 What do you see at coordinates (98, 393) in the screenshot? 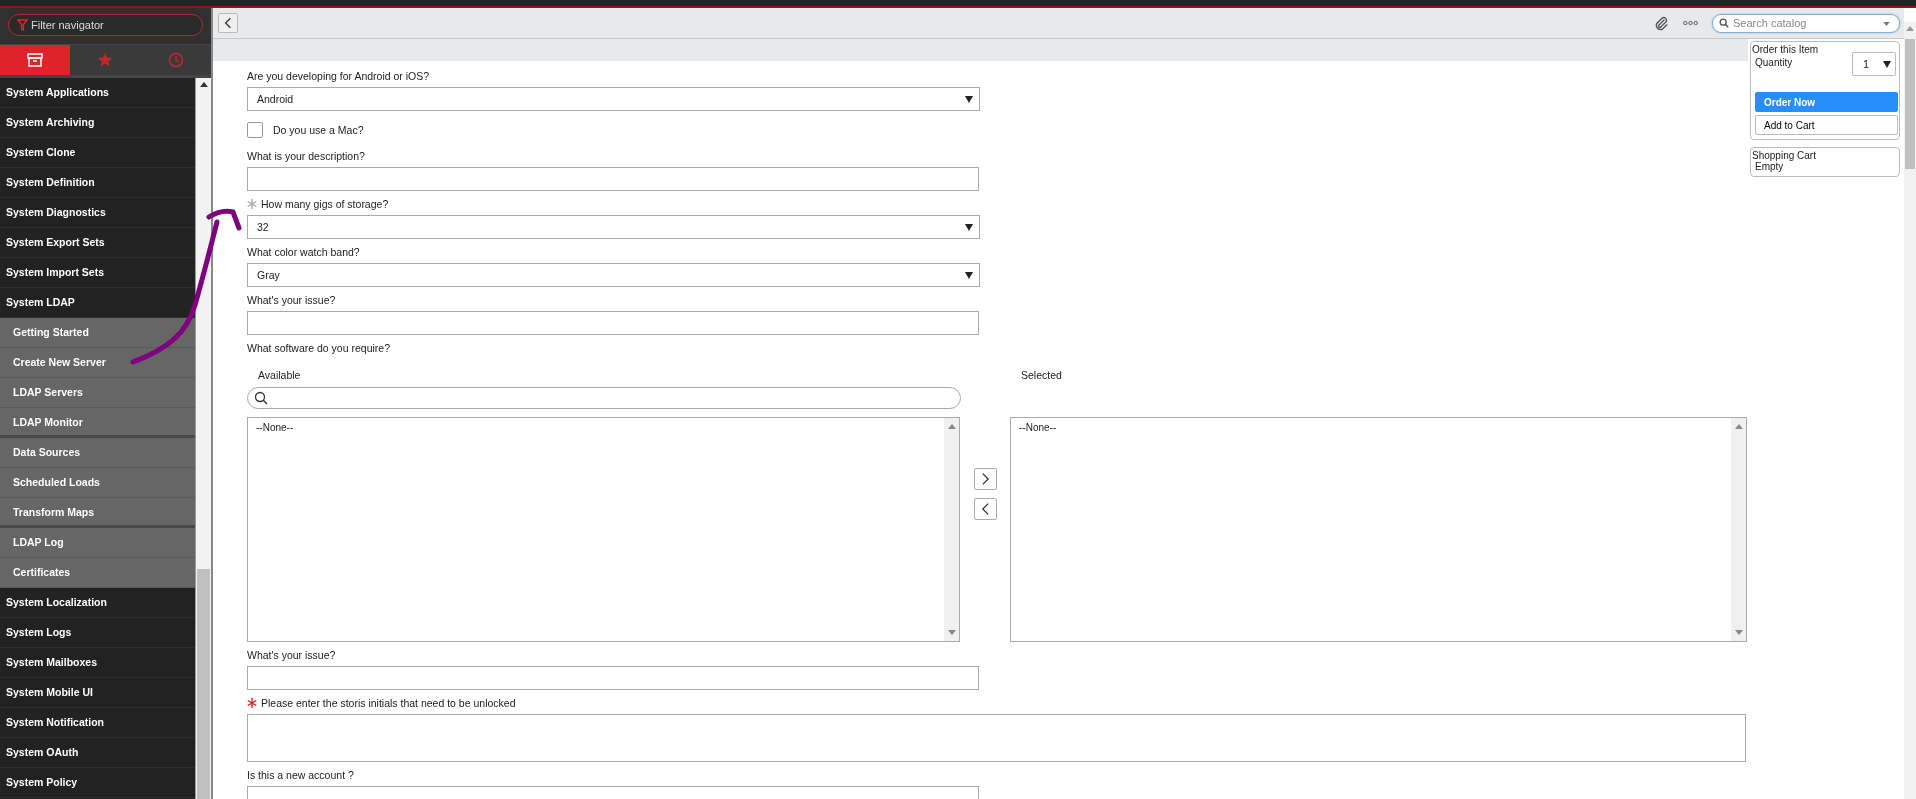
I see `nav-subitem: LDAP Servers` at bounding box center [98, 393].